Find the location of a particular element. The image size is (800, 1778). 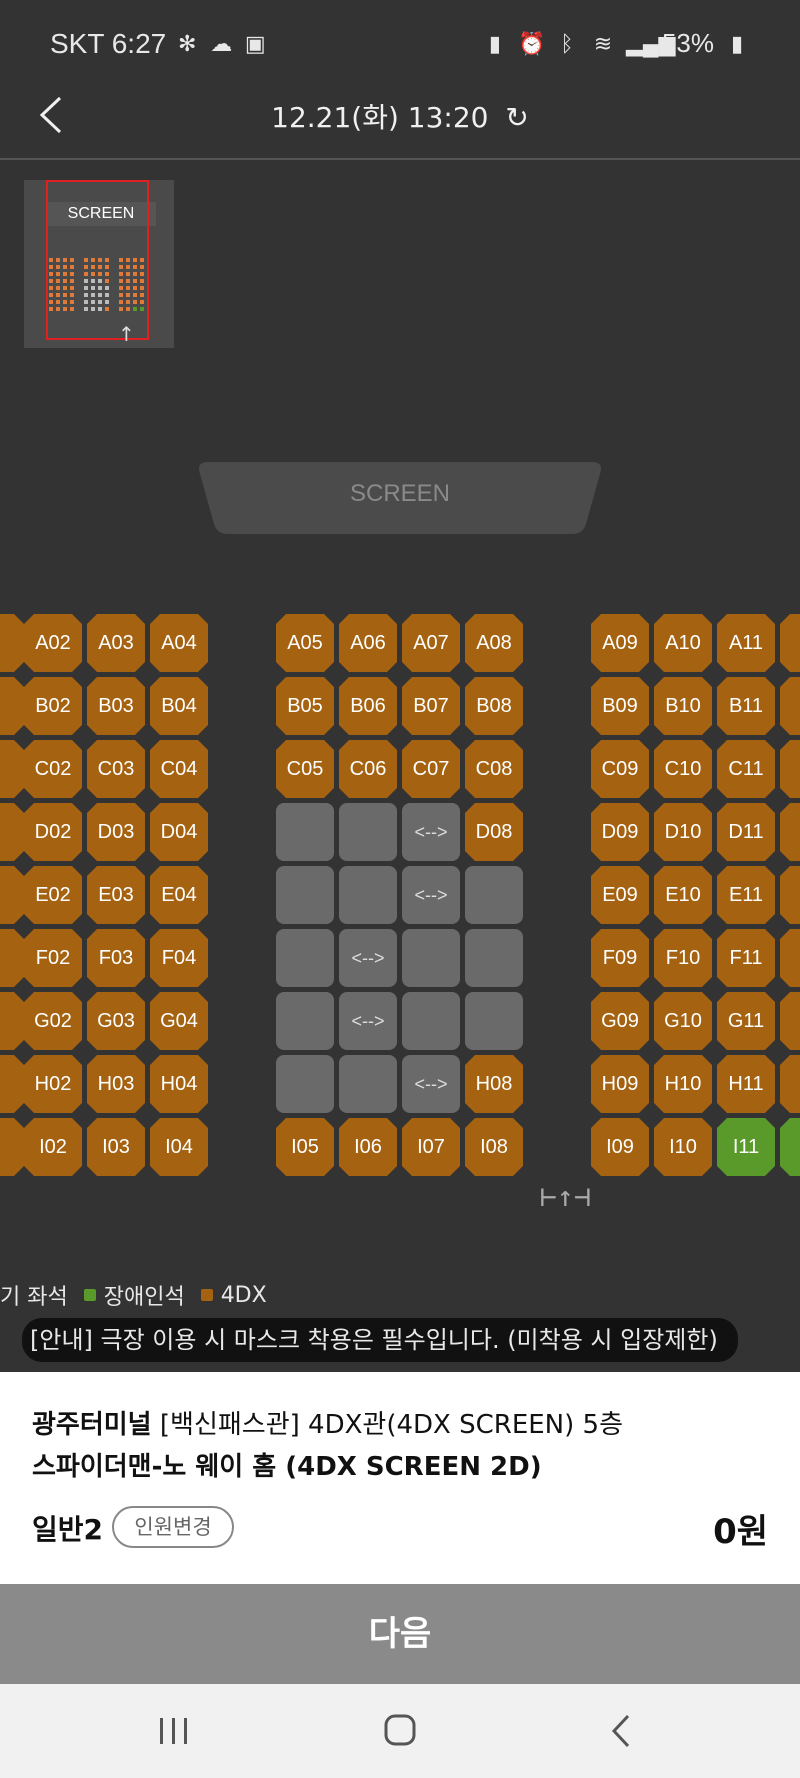

seat: G03 is located at coordinates (116, 1021).